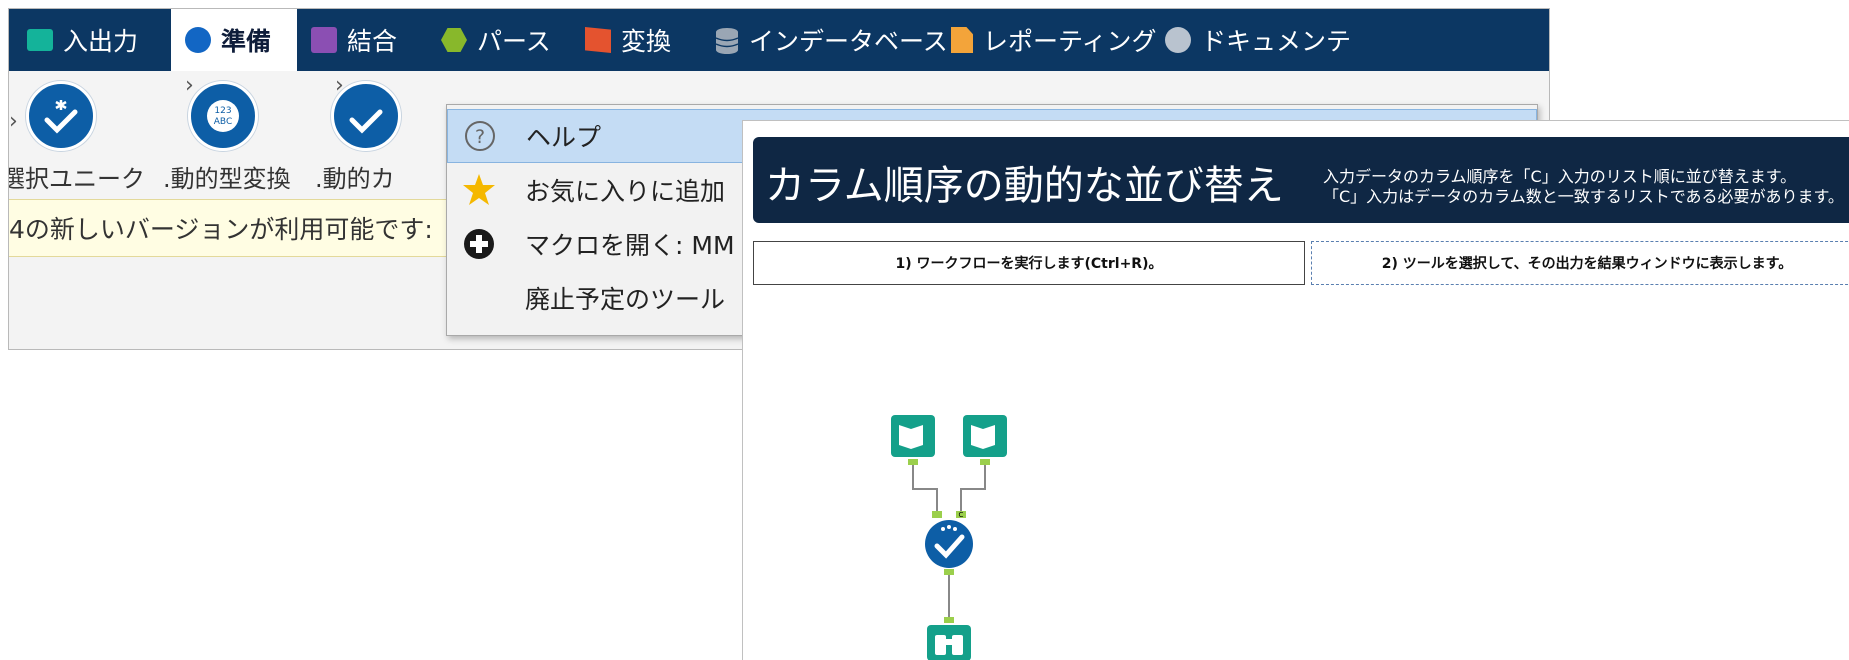 The image size is (1849, 660). I want to click on update-notice: 4の新しいバージョンが利用可能です:, so click(229, 228).